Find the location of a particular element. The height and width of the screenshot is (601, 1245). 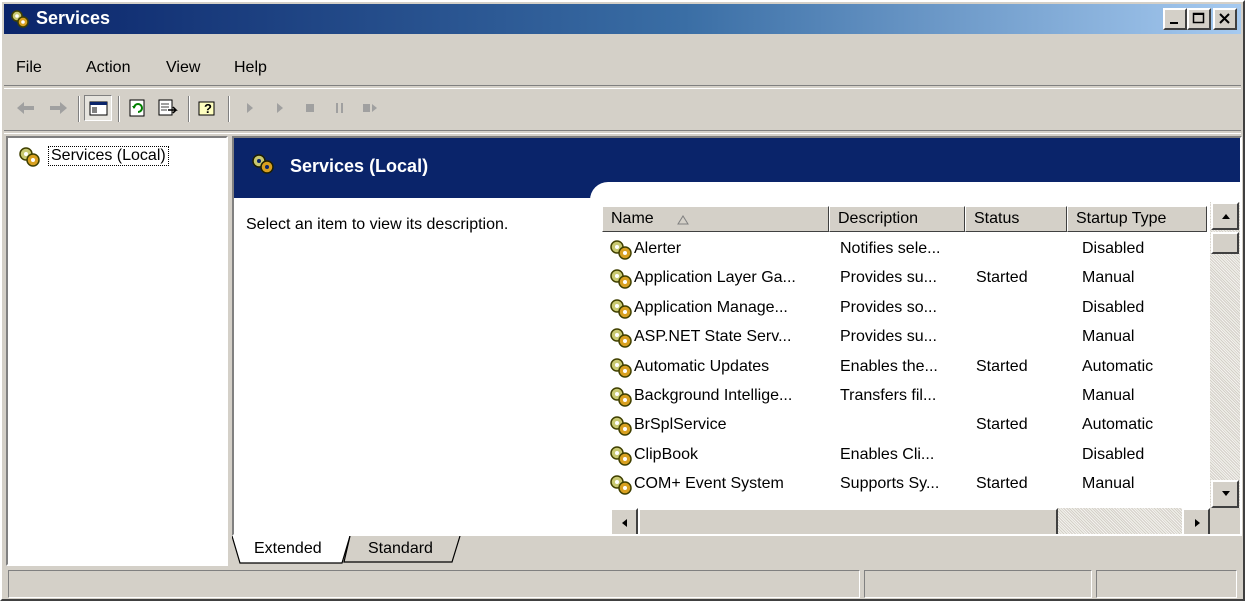

horizontal-scrollbar is located at coordinates (910, 521).